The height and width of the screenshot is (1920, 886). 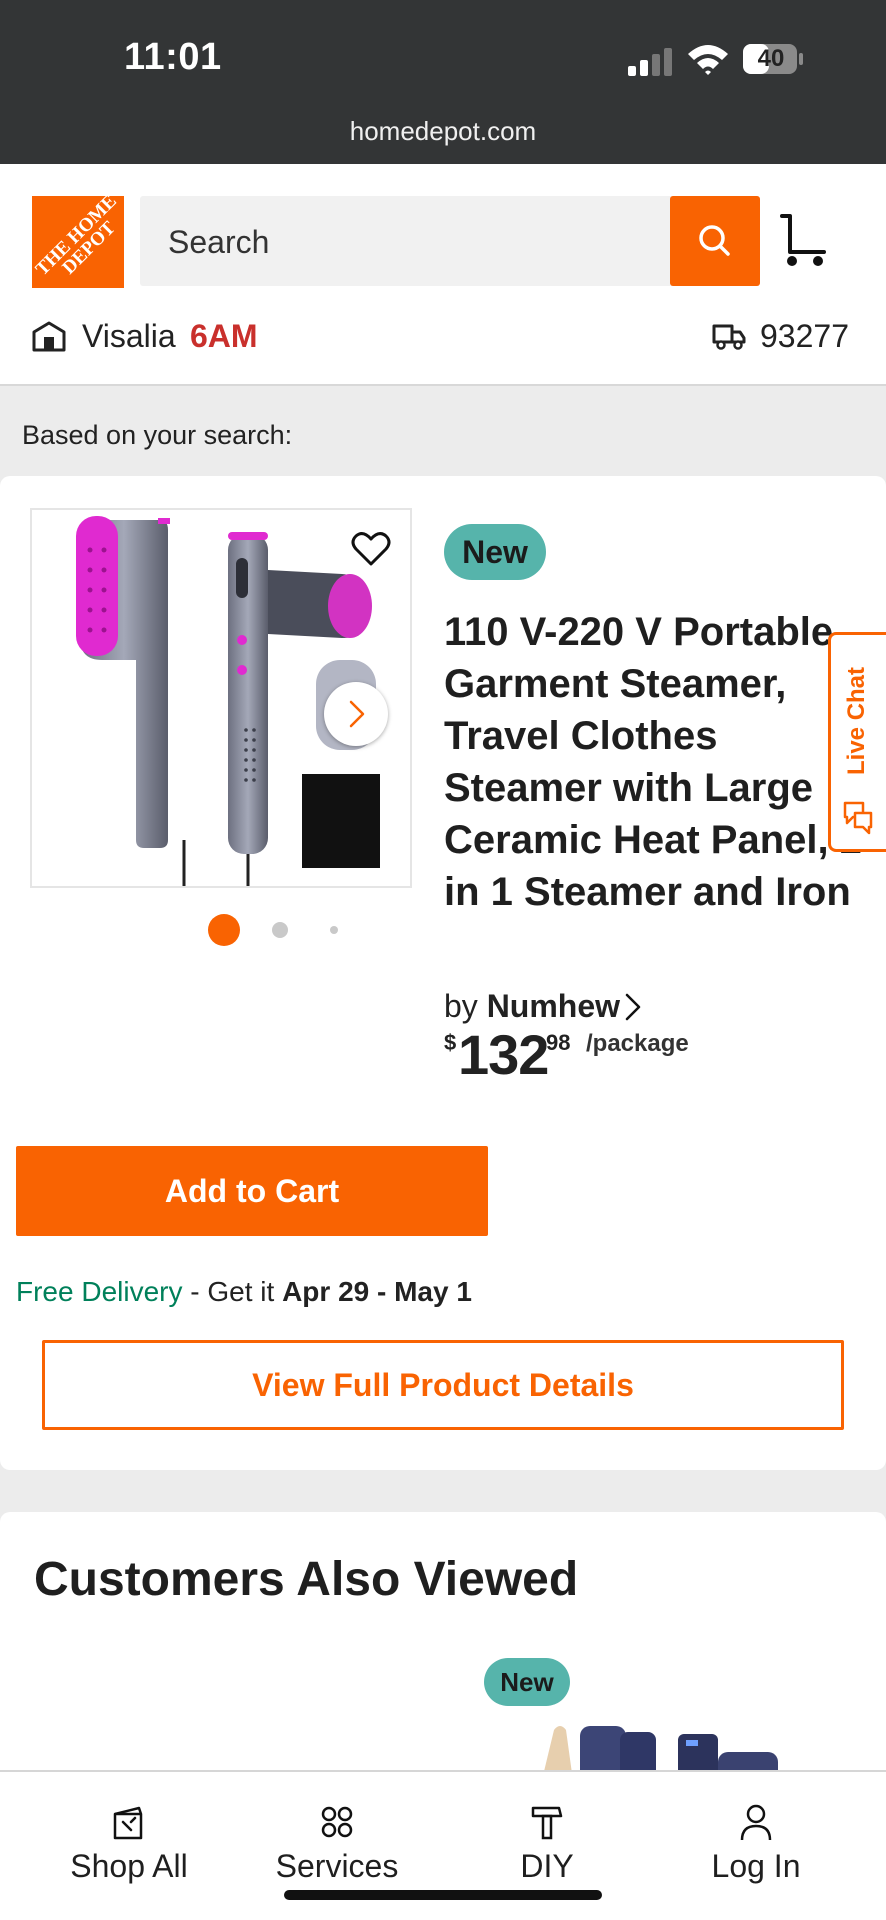 What do you see at coordinates (443, 131) in the screenshot?
I see `url-bar: homedepot.com` at bounding box center [443, 131].